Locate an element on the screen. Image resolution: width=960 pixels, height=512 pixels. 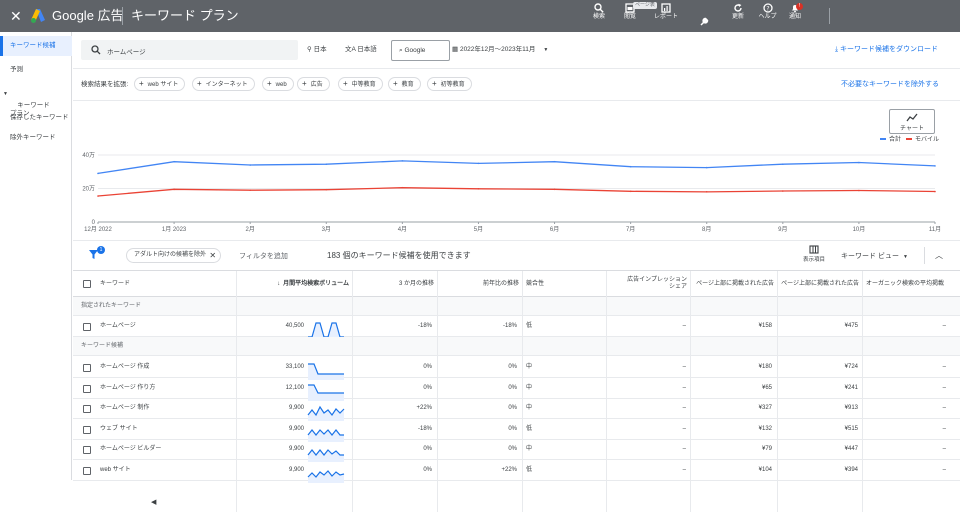
column-header-top-of-page-bid-low: ページ上部に掲載された広告 is located at coordinates (733, 284).